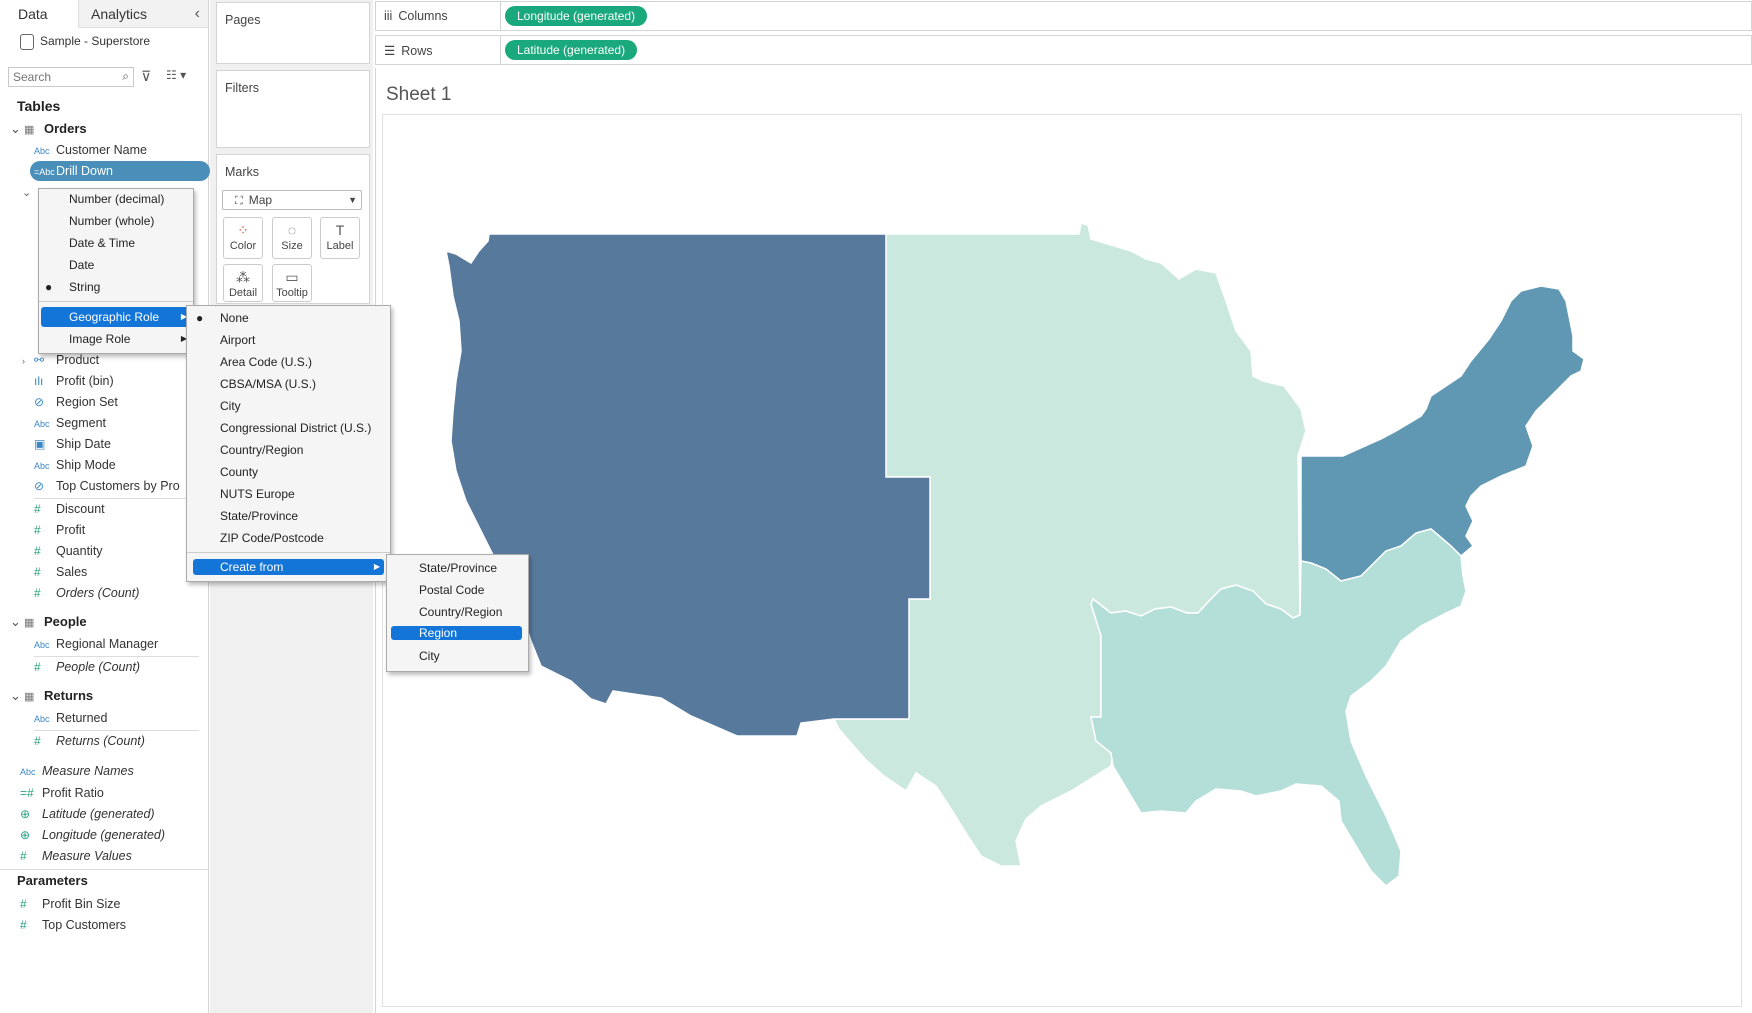 This screenshot has width=1752, height=1013. What do you see at coordinates (28, 361) in the screenshot?
I see `chevron-right-icon: ›` at bounding box center [28, 361].